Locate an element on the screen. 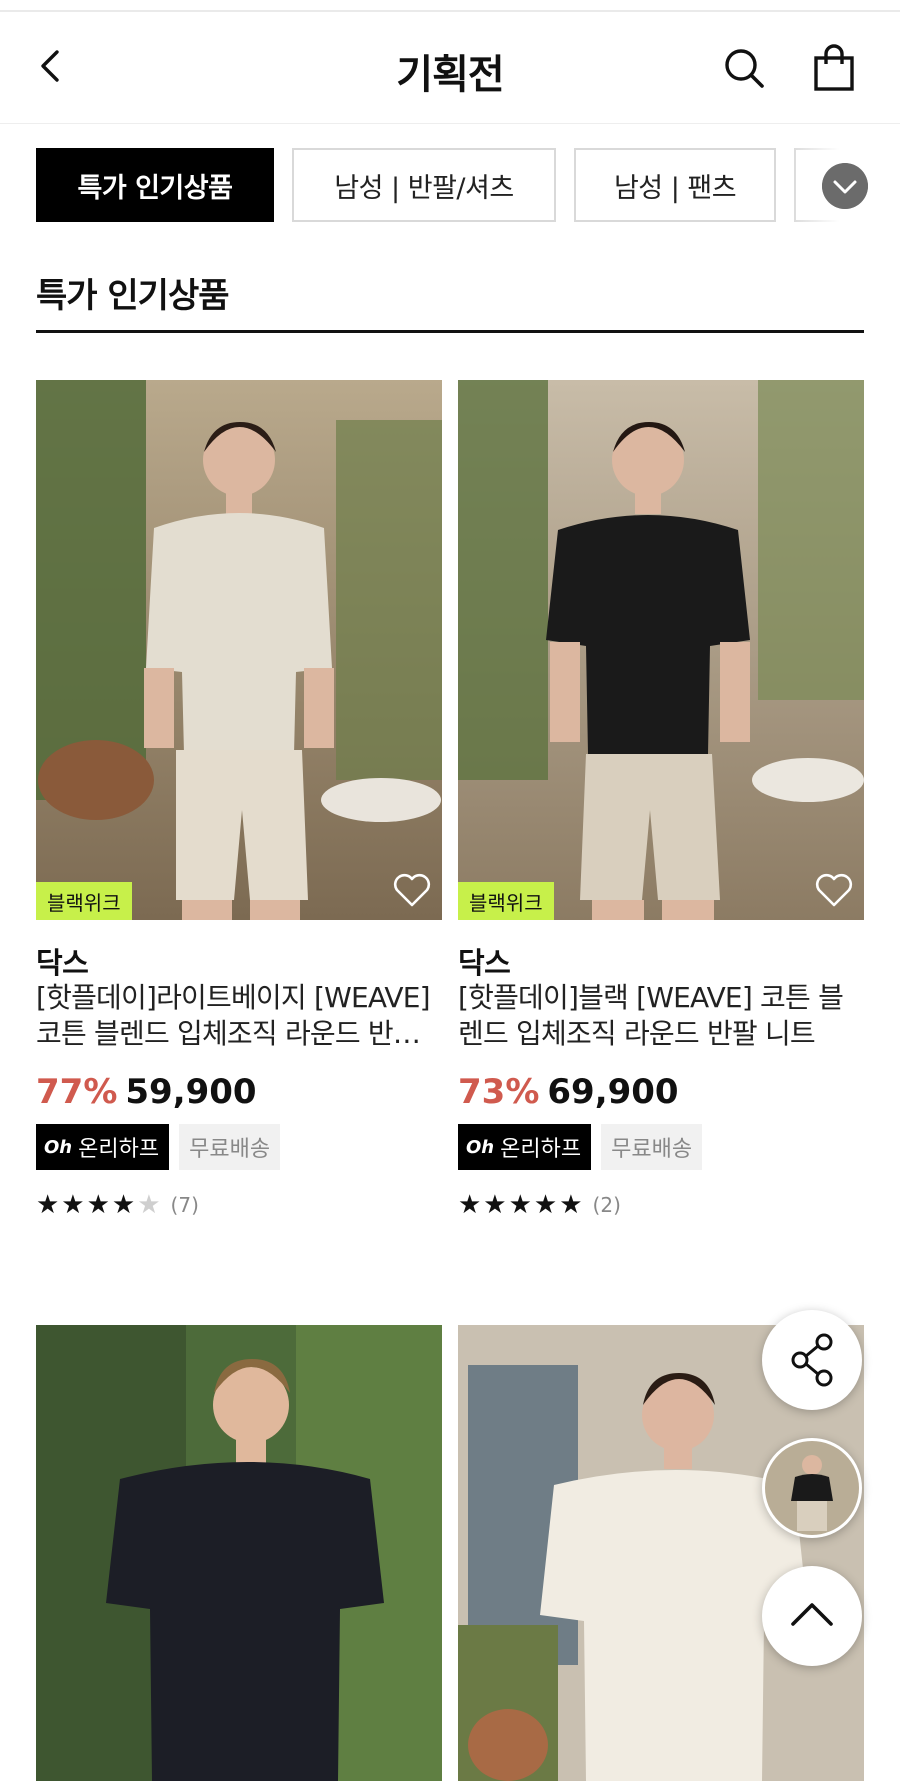 This screenshot has width=900, height=1781. price-row: 73% 69,900 is located at coordinates (568, 1092).